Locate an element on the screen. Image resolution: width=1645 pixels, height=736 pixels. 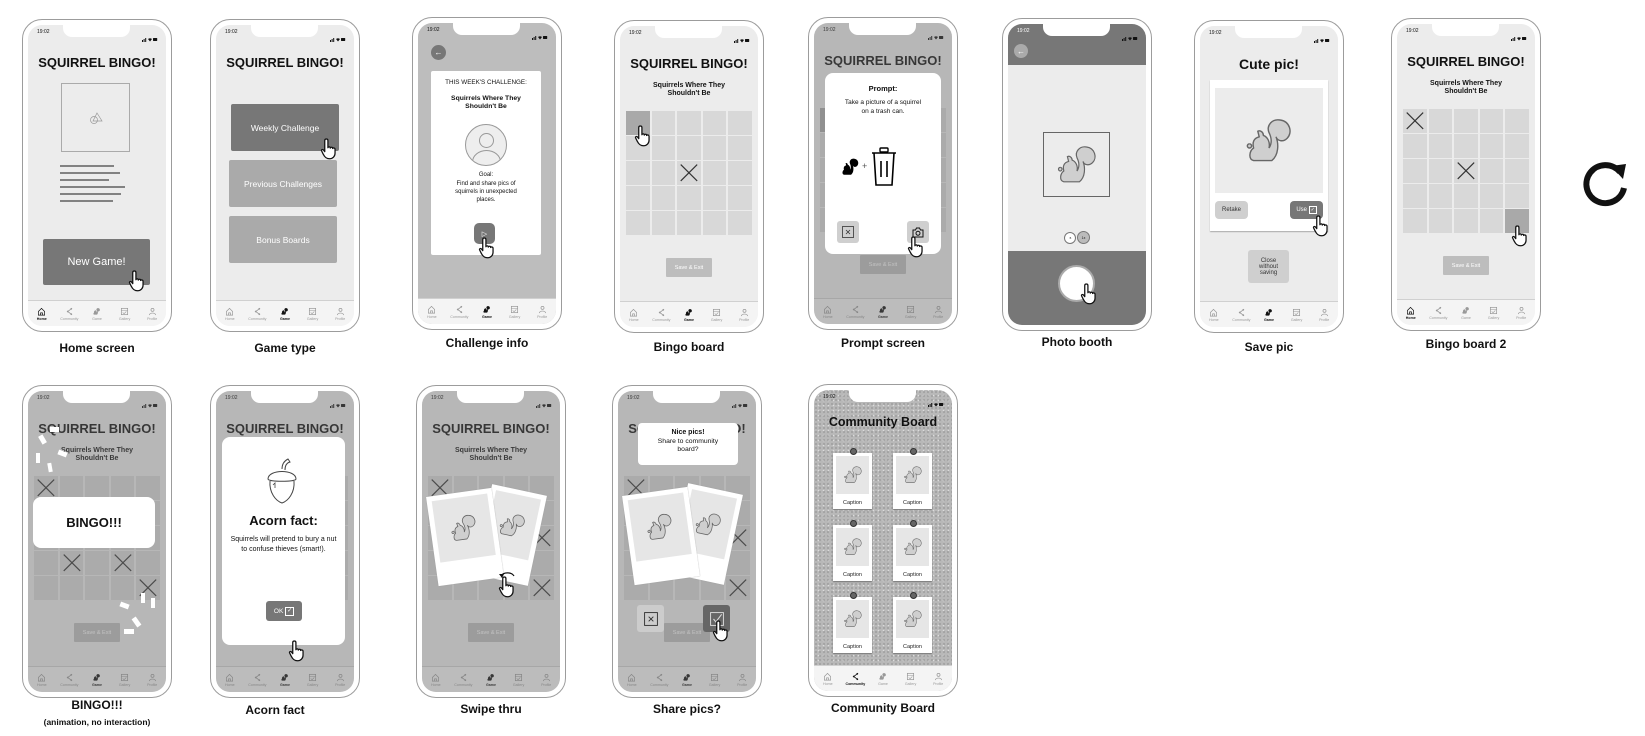
close-without-saving-button: Close without saving is located at coordinates (1268, 266).